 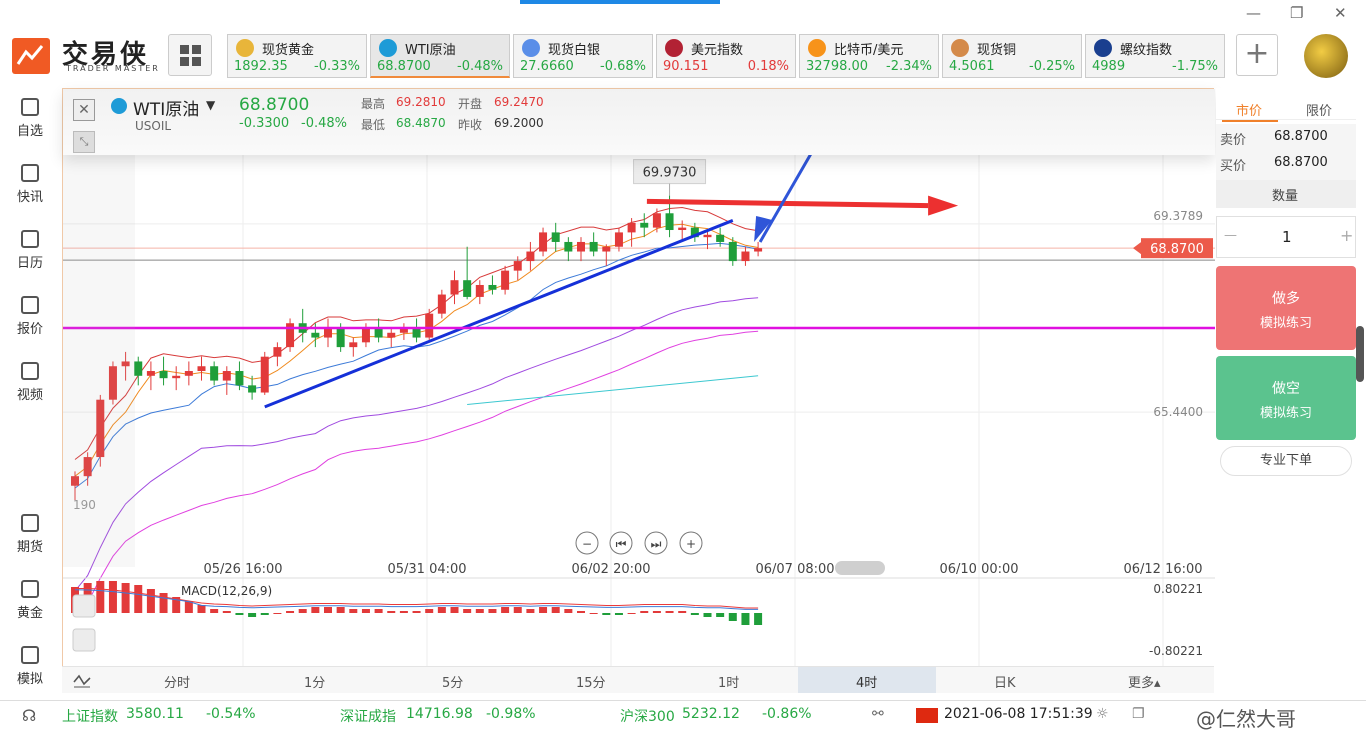 I want to click on pen-tool-icon, so click(x=84, y=640).